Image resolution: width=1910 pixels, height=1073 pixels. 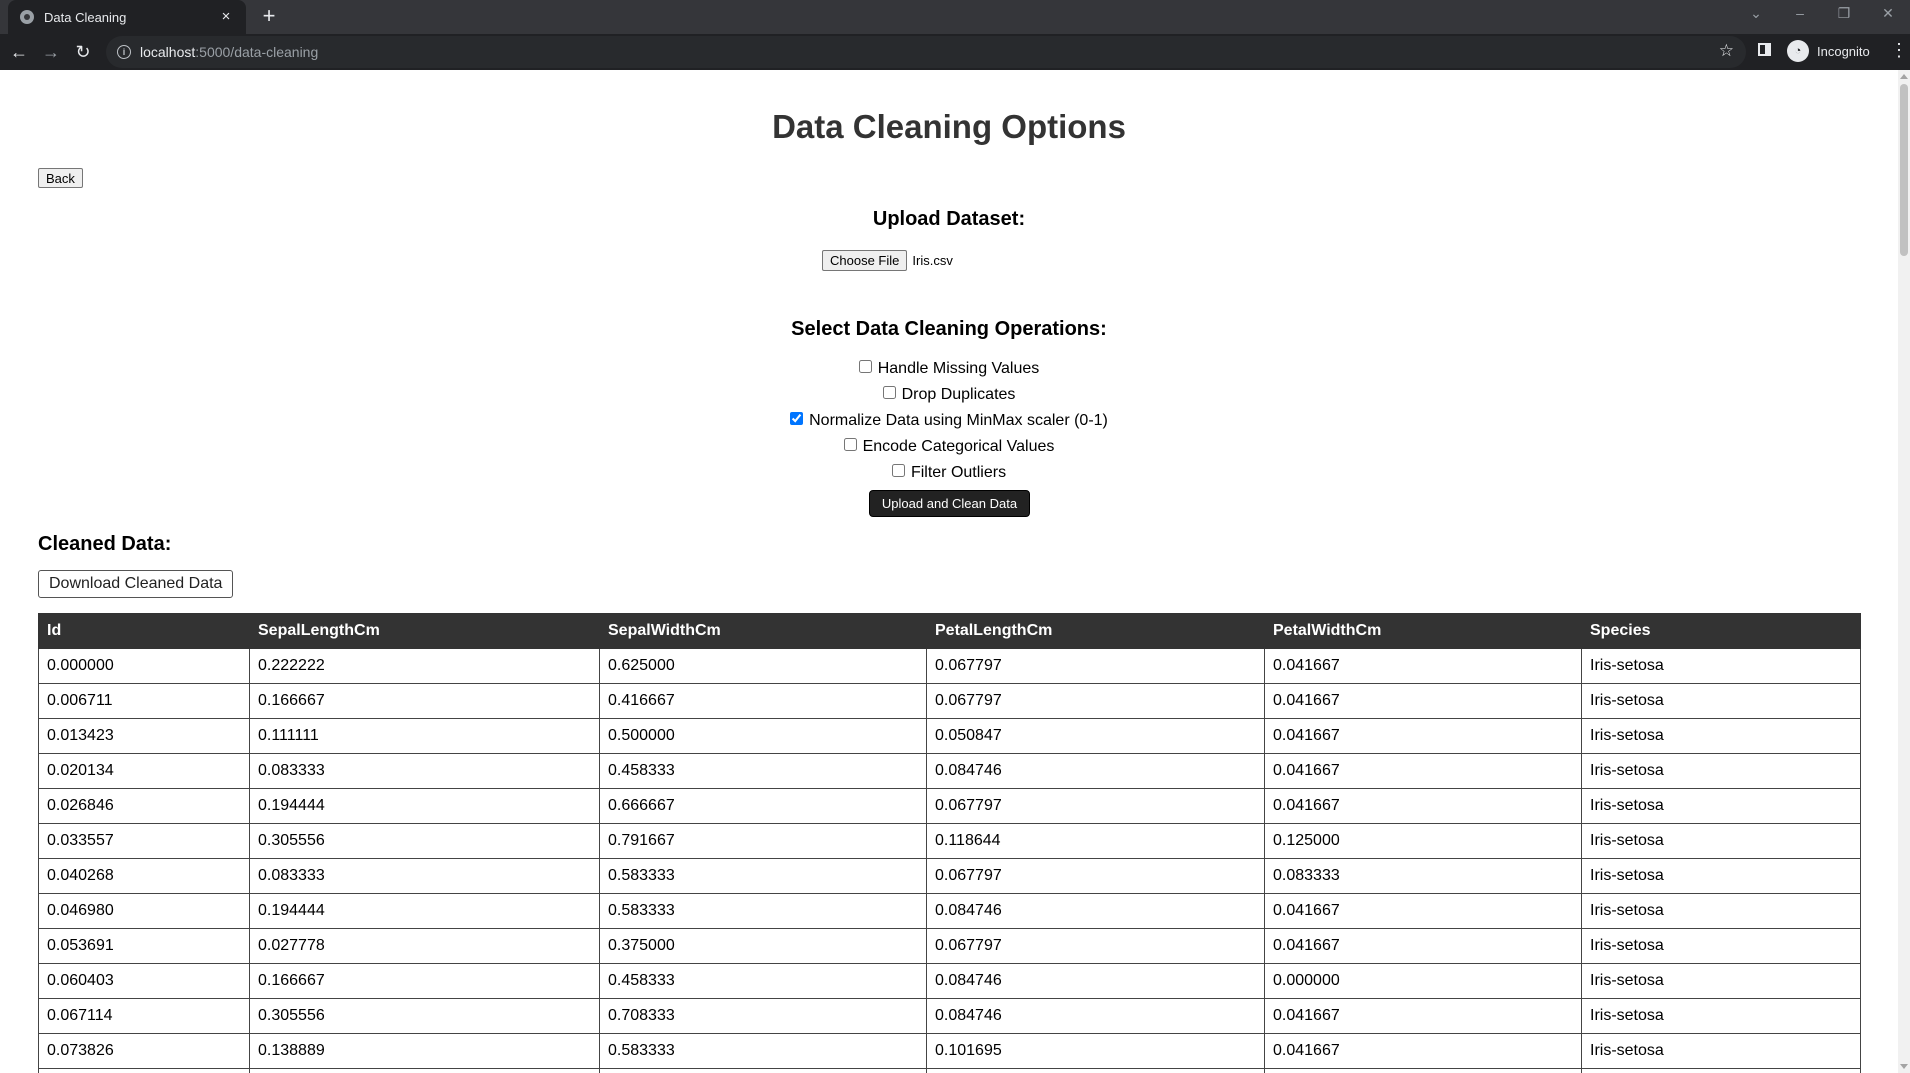 I want to click on table-cell: 0.305556, so click(x=424, y=841).